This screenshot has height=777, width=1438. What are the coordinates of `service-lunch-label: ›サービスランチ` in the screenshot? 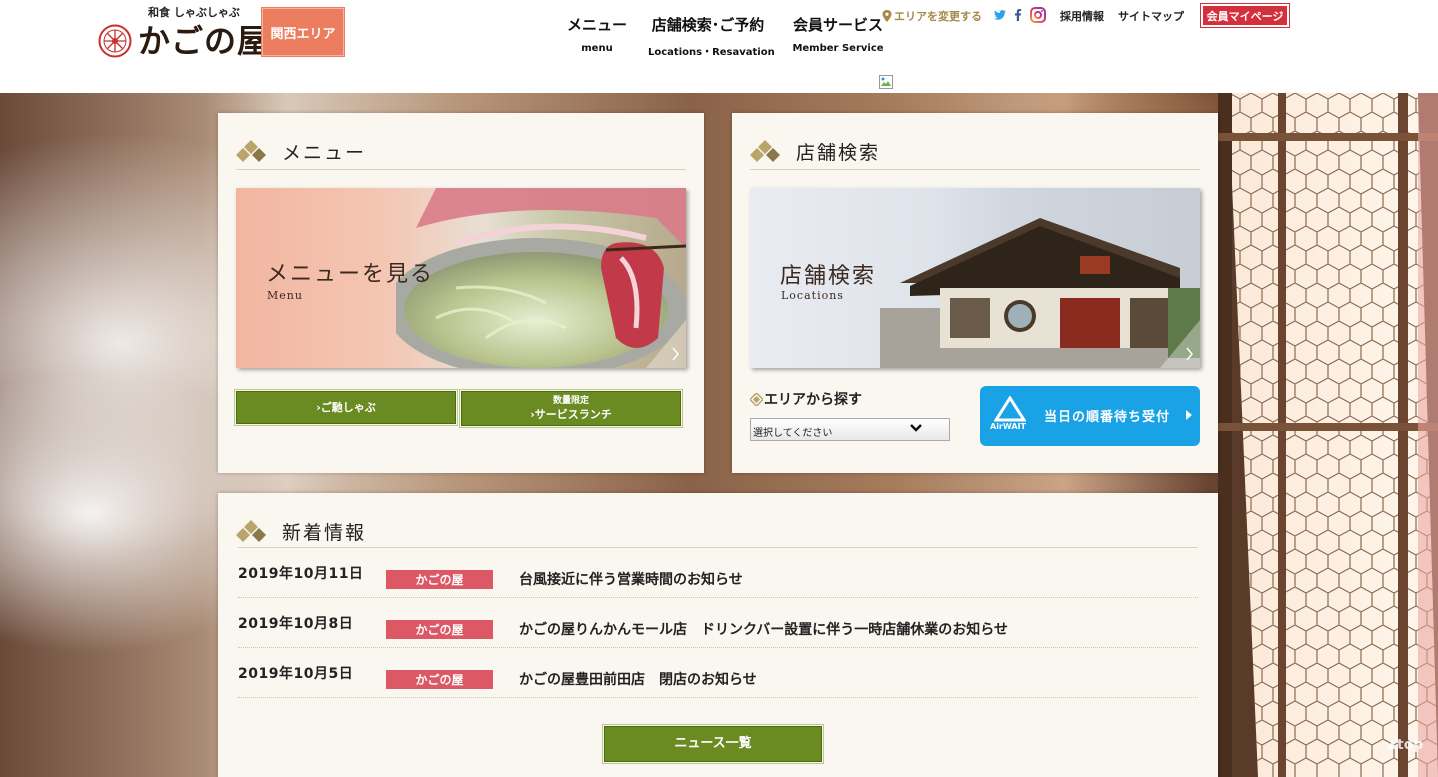 It's located at (571, 415).